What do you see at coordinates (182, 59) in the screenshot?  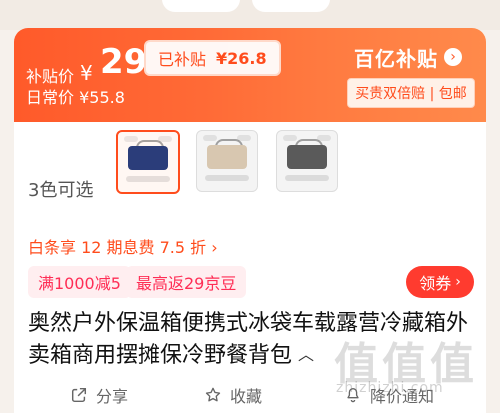 I see `subsidized-label: 已补贴` at bounding box center [182, 59].